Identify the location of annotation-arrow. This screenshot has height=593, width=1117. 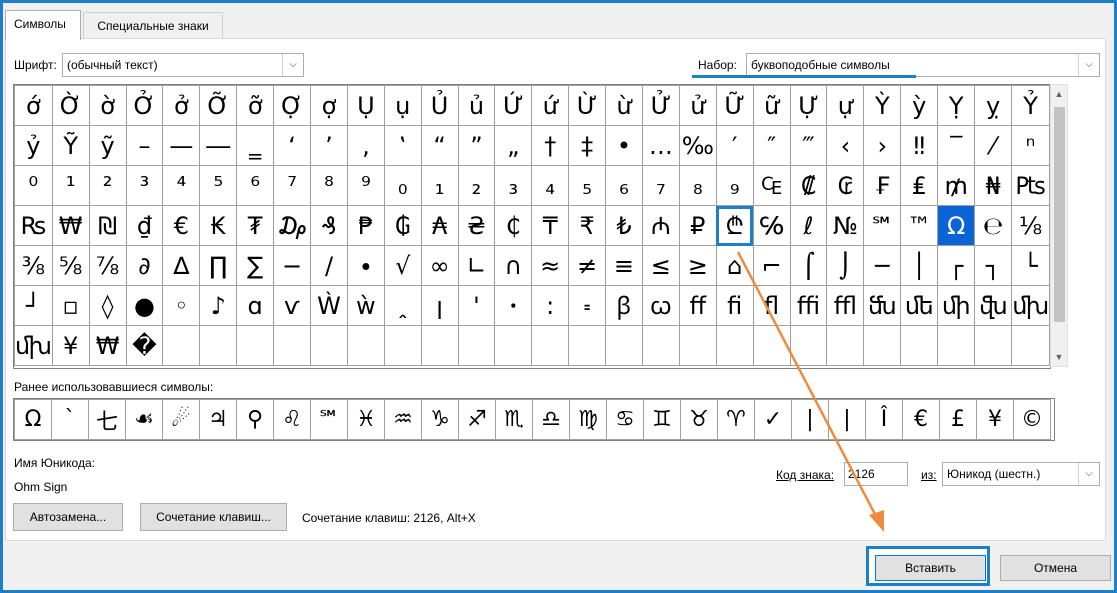
(810, 391).